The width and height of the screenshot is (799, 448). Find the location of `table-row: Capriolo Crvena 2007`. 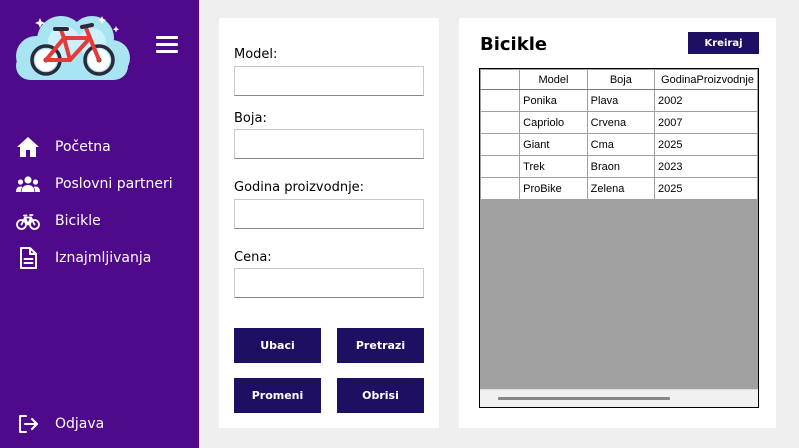

table-row: Capriolo Crvena 2007 is located at coordinates (619, 122).